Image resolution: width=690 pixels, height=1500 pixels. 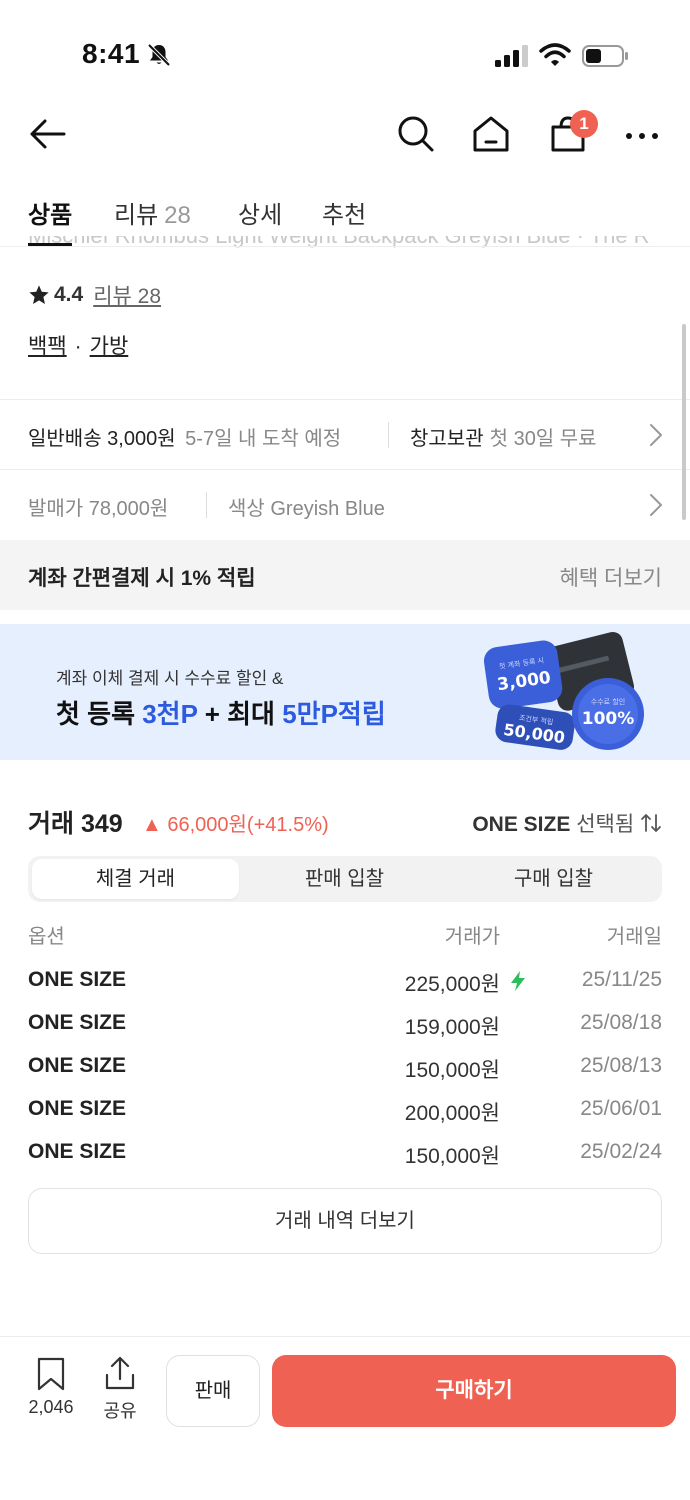 I want to click on header-price: 거래가, so click(x=472, y=937).